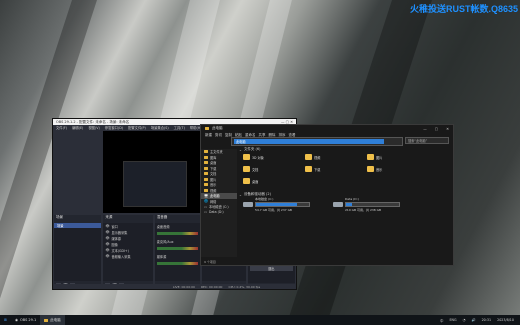 Image resolution: width=520 pixels, height=325 pixels. What do you see at coordinates (215, 196) in the screenshot?
I see `nav-label: 此电脑` at bounding box center [215, 196].